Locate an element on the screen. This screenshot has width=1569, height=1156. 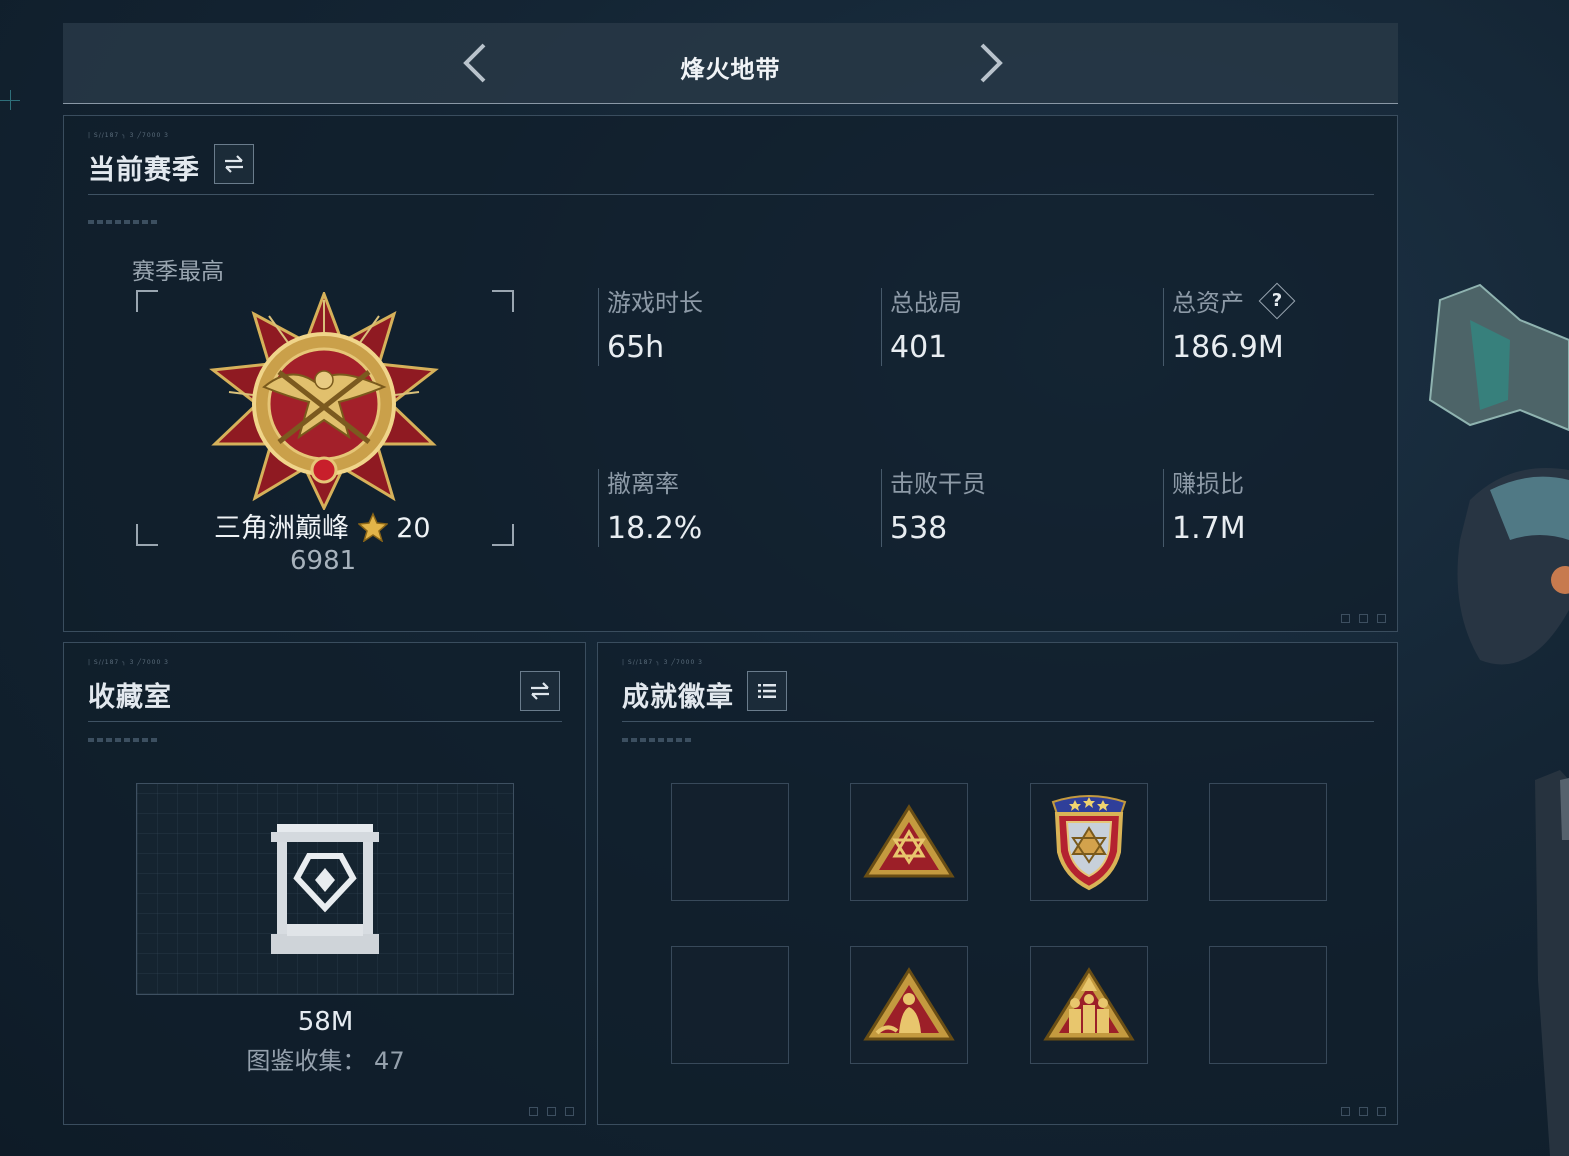
collection-switch-button is located at coordinates (540, 691).